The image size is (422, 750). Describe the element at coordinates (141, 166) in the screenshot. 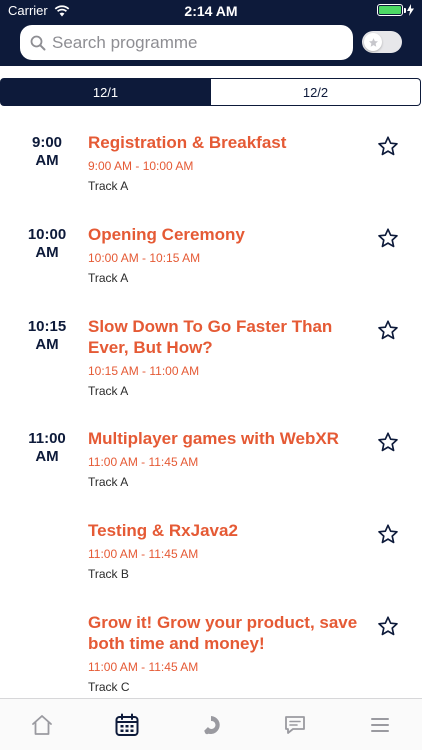

I see `session-range: 9:00 AM - 10:00 AM` at that location.